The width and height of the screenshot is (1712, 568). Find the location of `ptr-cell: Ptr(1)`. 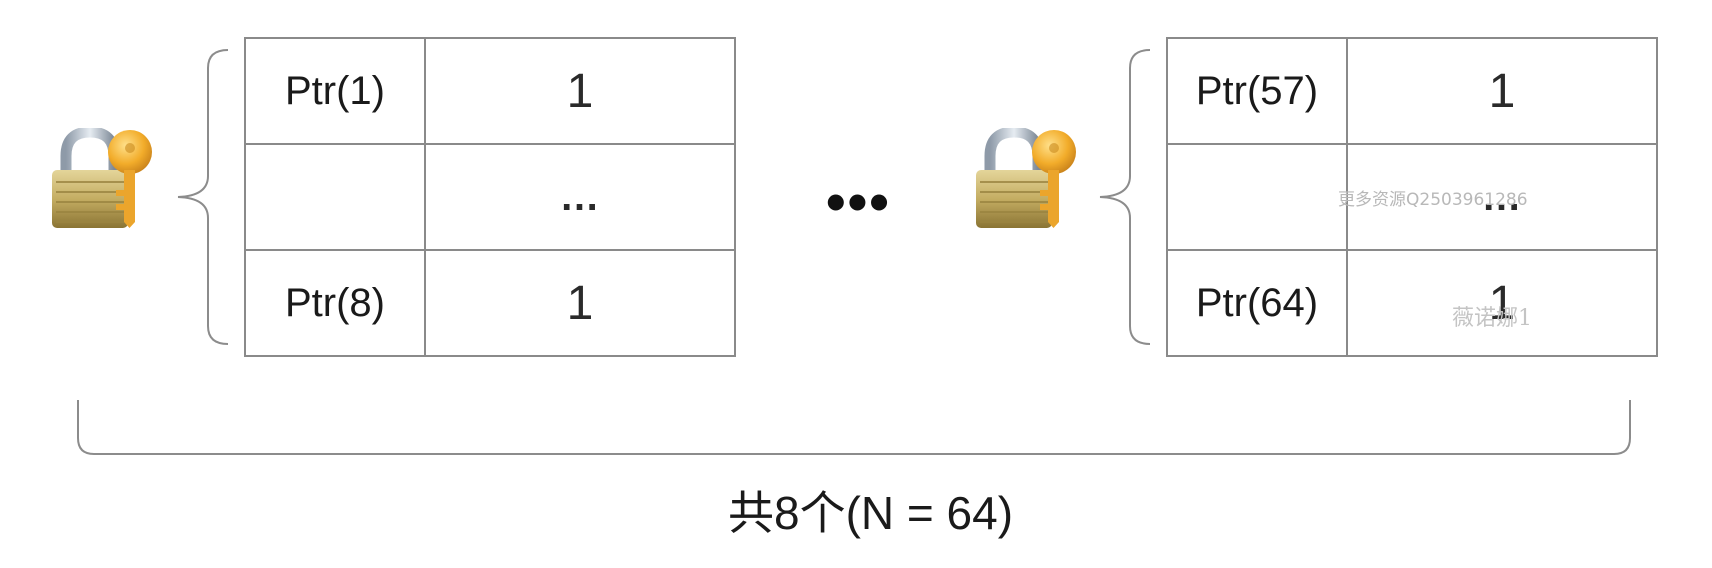

ptr-cell: Ptr(1) is located at coordinates (335, 91).